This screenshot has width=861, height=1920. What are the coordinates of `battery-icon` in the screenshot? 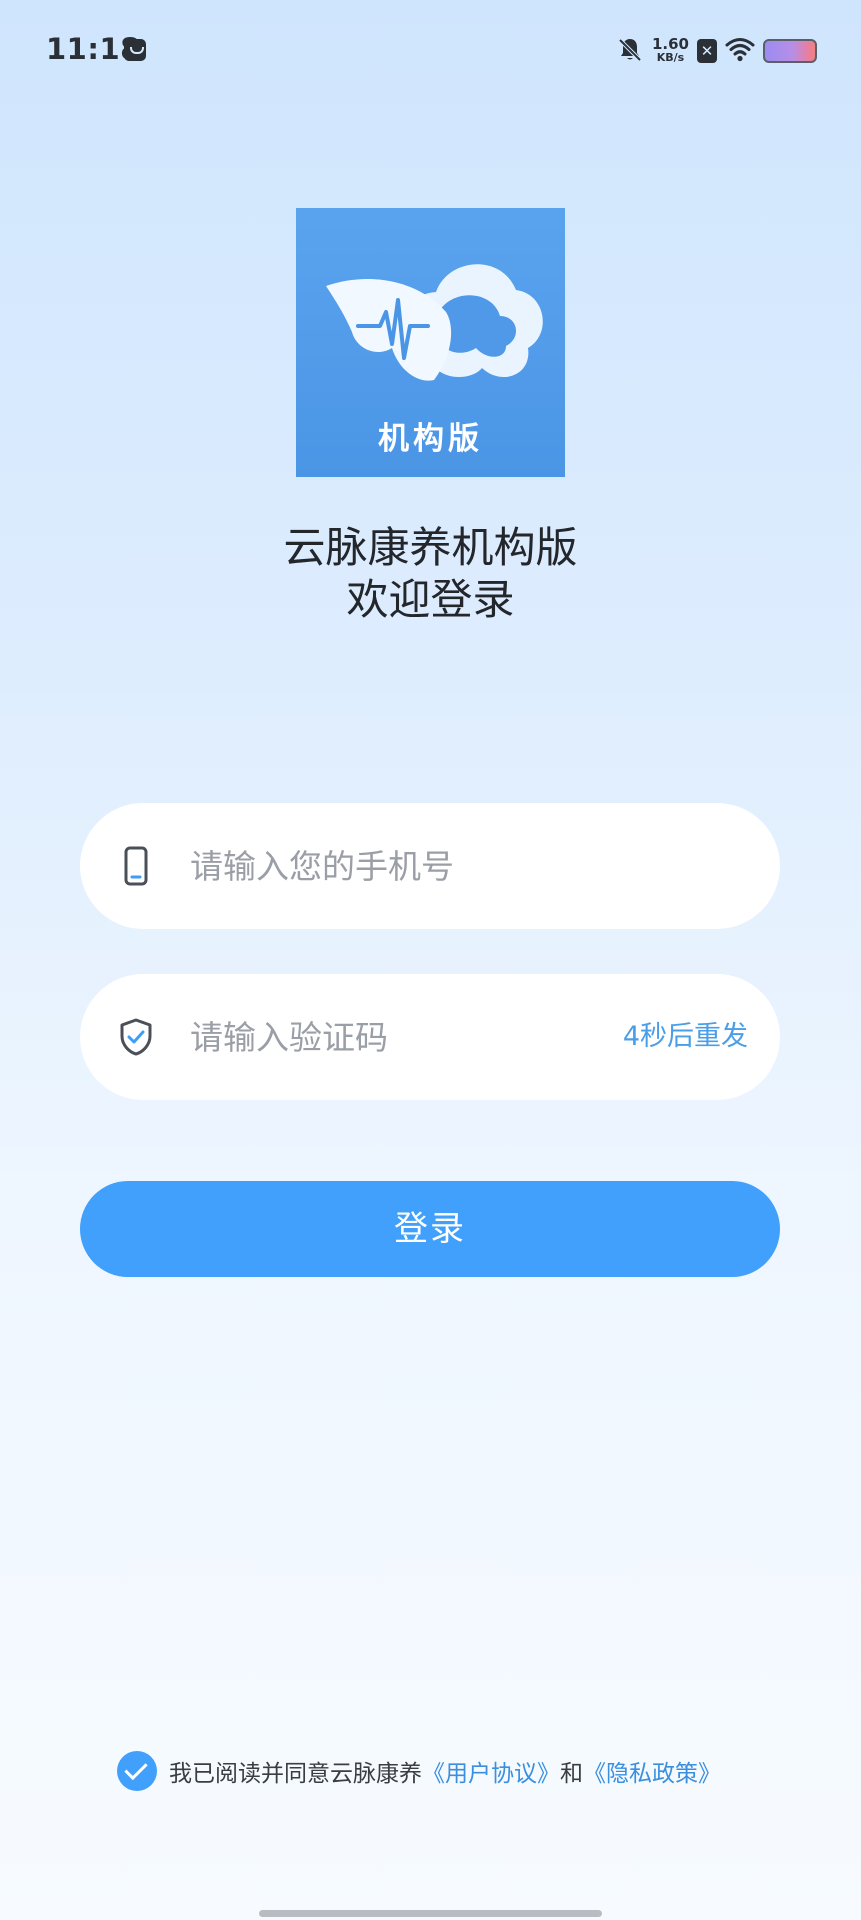 It's located at (790, 51).